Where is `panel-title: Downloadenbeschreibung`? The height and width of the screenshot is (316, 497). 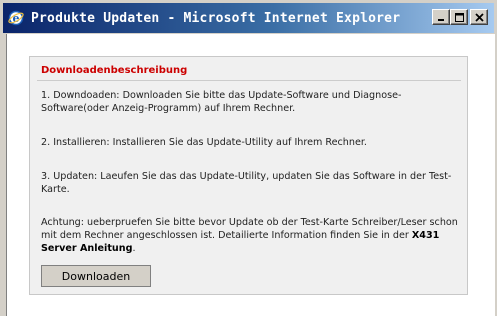 panel-title: Downloadenbeschreibung is located at coordinates (114, 70).